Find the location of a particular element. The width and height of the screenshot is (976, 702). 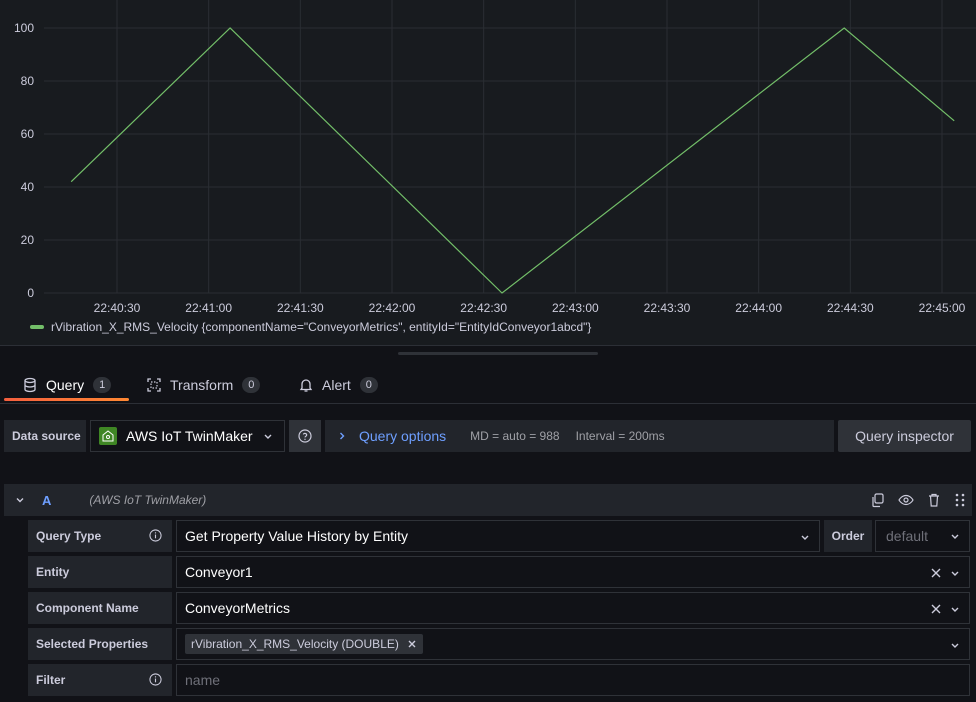

x-tick-label: 22:42:00 is located at coordinates (392, 308).